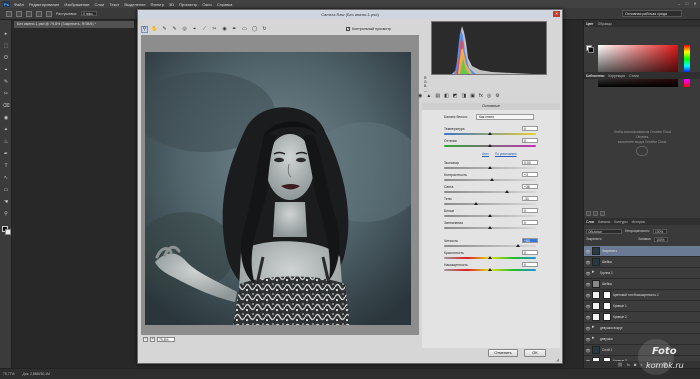  Describe the element at coordinates (428, 96) in the screenshot. I see `tone-curve-tab-icon: ▲` at that location.